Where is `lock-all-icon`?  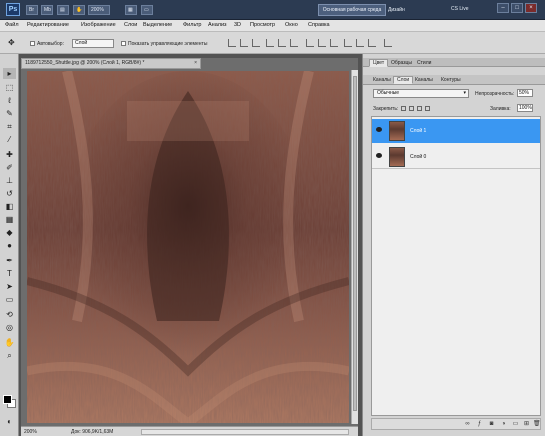 lock-all-icon is located at coordinates (427, 108).